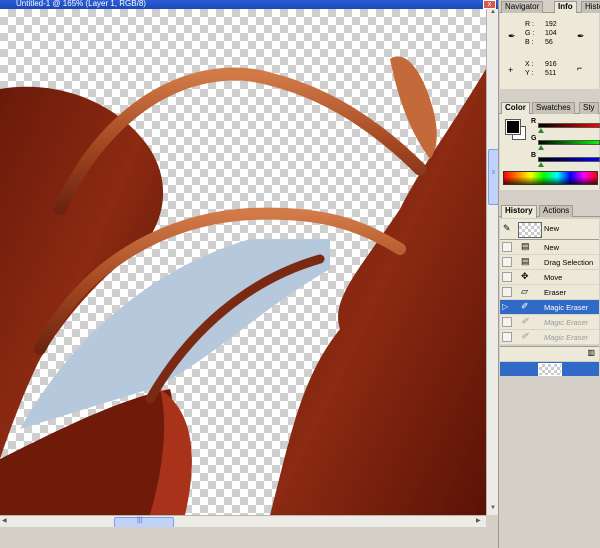 Image resolution: width=600 pixels, height=548 pixels. I want to click on scroll-up-icon: ▲, so click(493, 12).